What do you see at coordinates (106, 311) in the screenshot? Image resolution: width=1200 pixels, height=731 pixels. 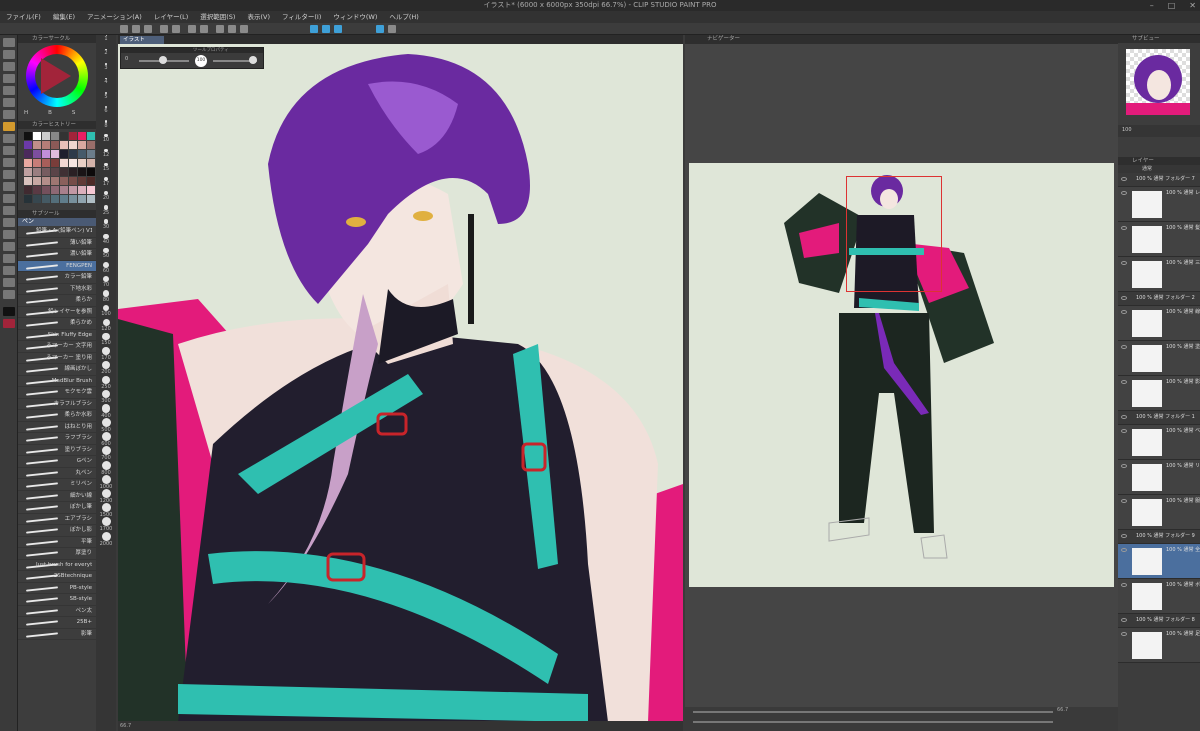 I see `brush-size-option: 100` at bounding box center [106, 311].